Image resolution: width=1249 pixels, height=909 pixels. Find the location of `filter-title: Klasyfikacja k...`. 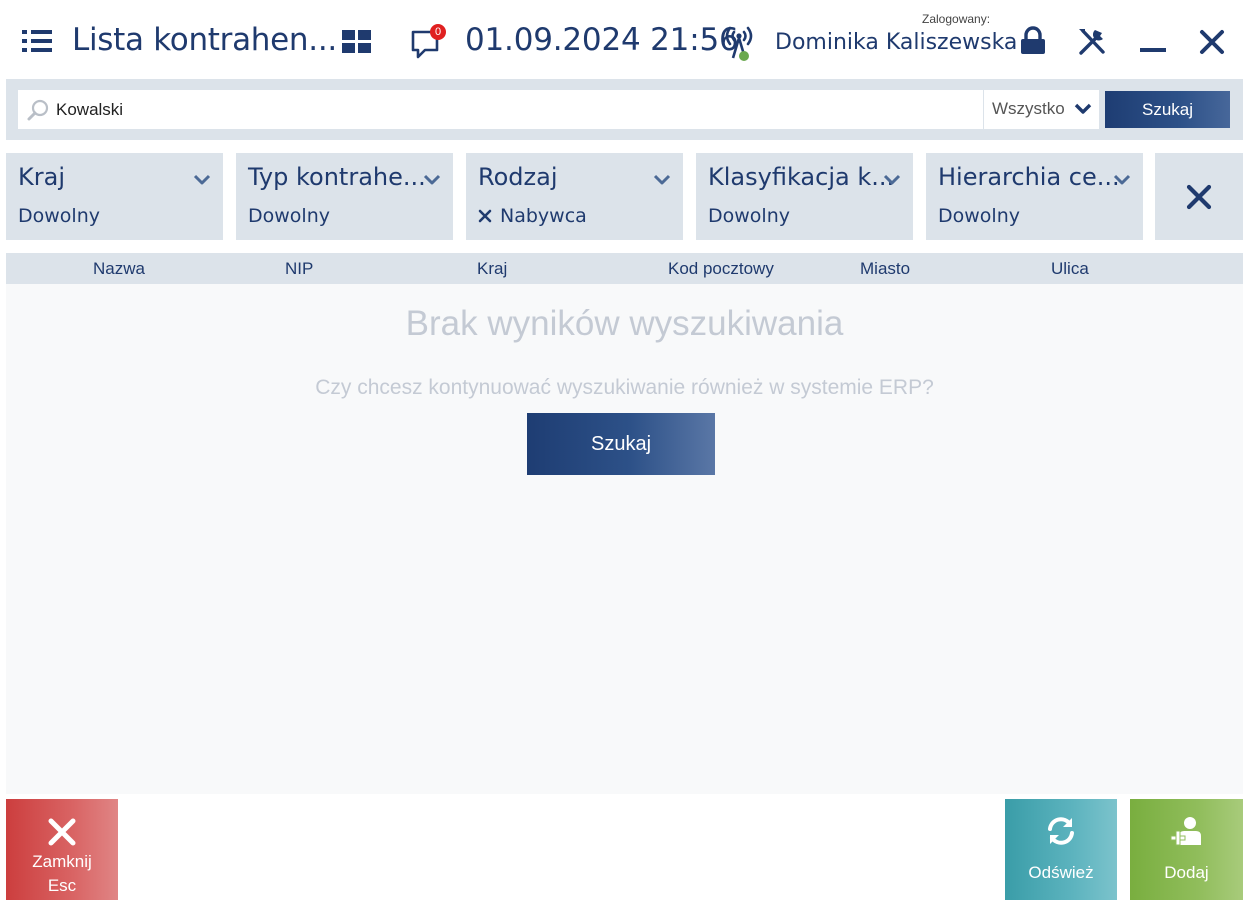

filter-title: Klasyfikacja k... is located at coordinates (801, 177).